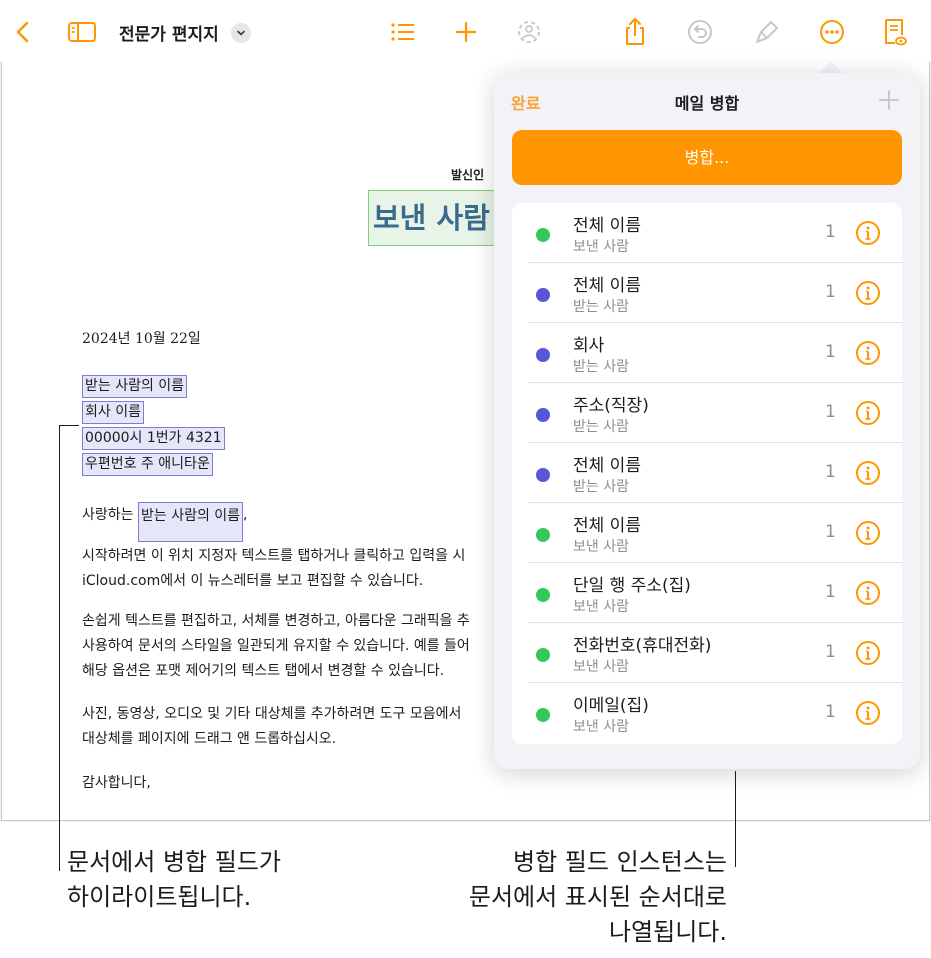 This screenshot has width=931, height=958. I want to click on body-paragraph-2-line: 해당 옵션은 포맷 제어기의 텍스트 탭에서 변경할 수 있습니다., so click(263, 671).